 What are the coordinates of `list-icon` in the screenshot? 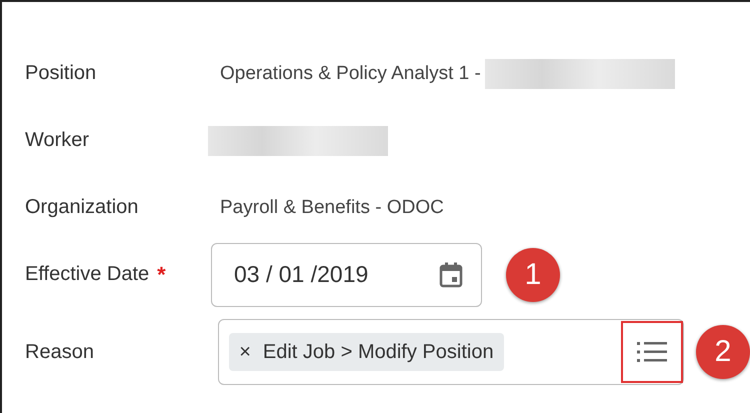 It's located at (652, 352).